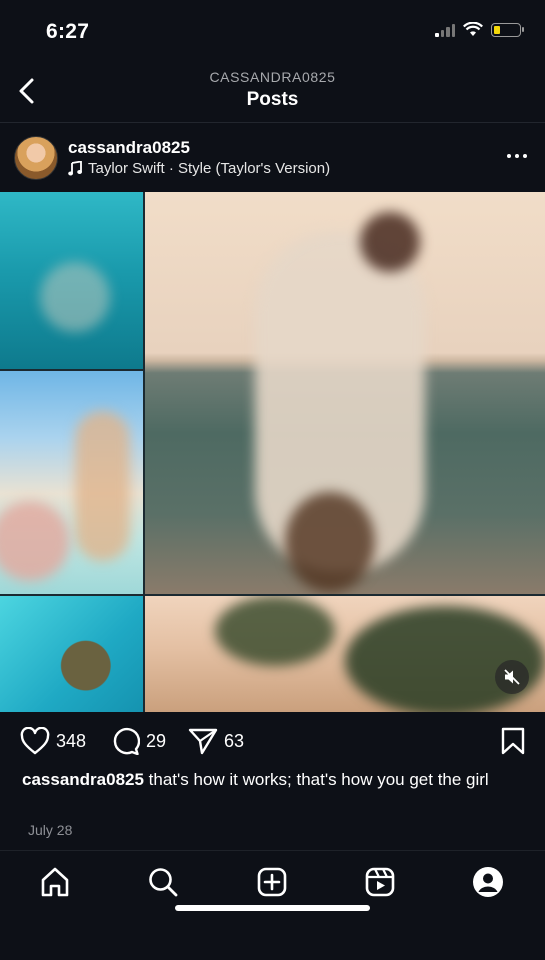  I want to click on tab-search, so click(163, 882).